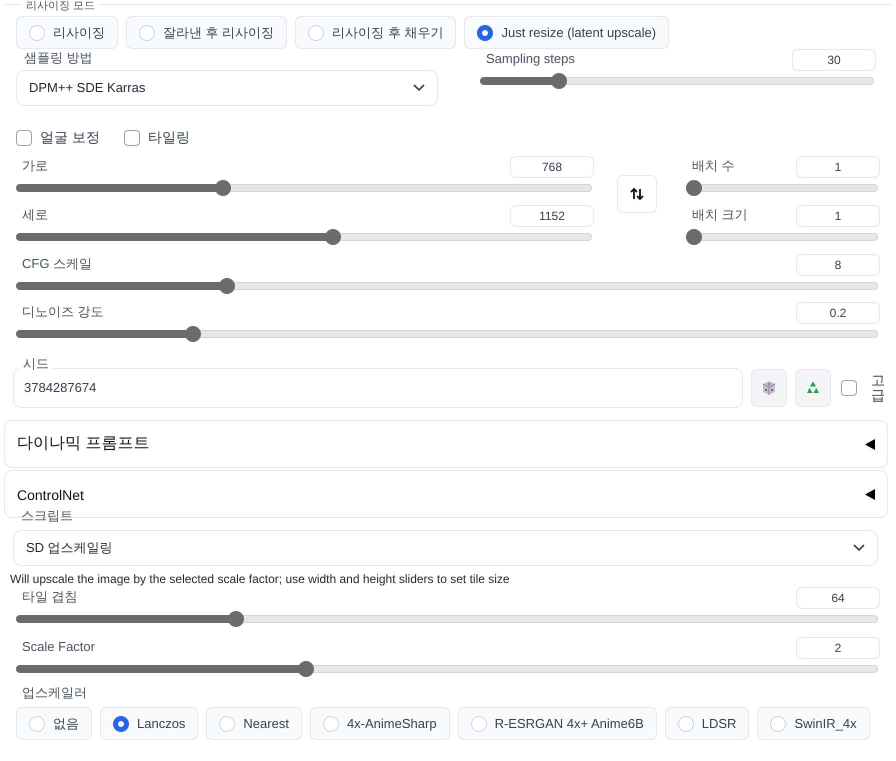 The image size is (896, 761). I want to click on radio-option: Lanczos, so click(149, 723).